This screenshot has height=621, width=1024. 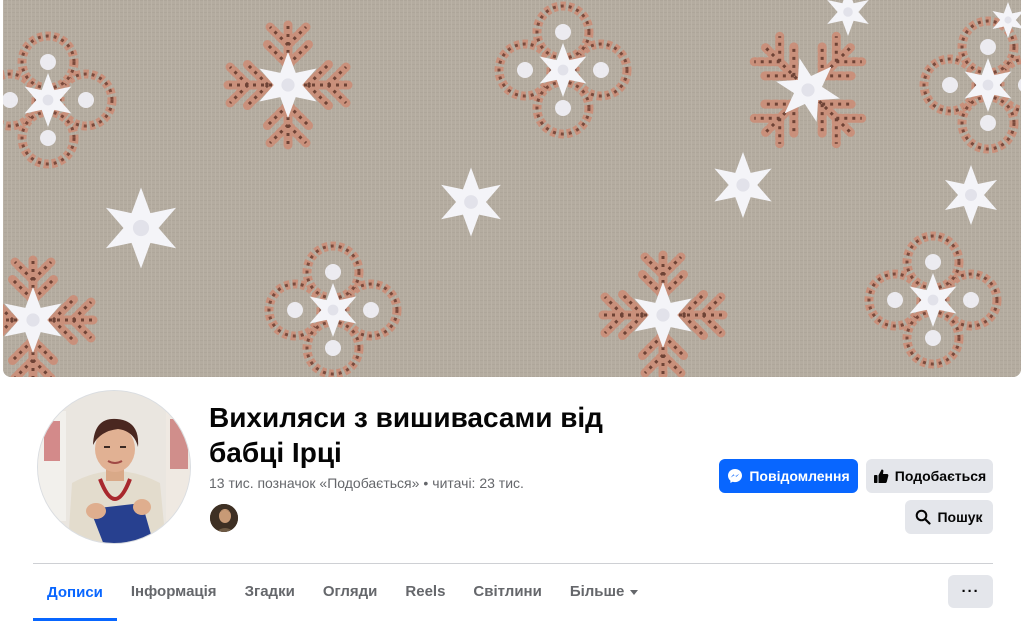 What do you see at coordinates (114, 467) in the screenshot?
I see `profile-picture` at bounding box center [114, 467].